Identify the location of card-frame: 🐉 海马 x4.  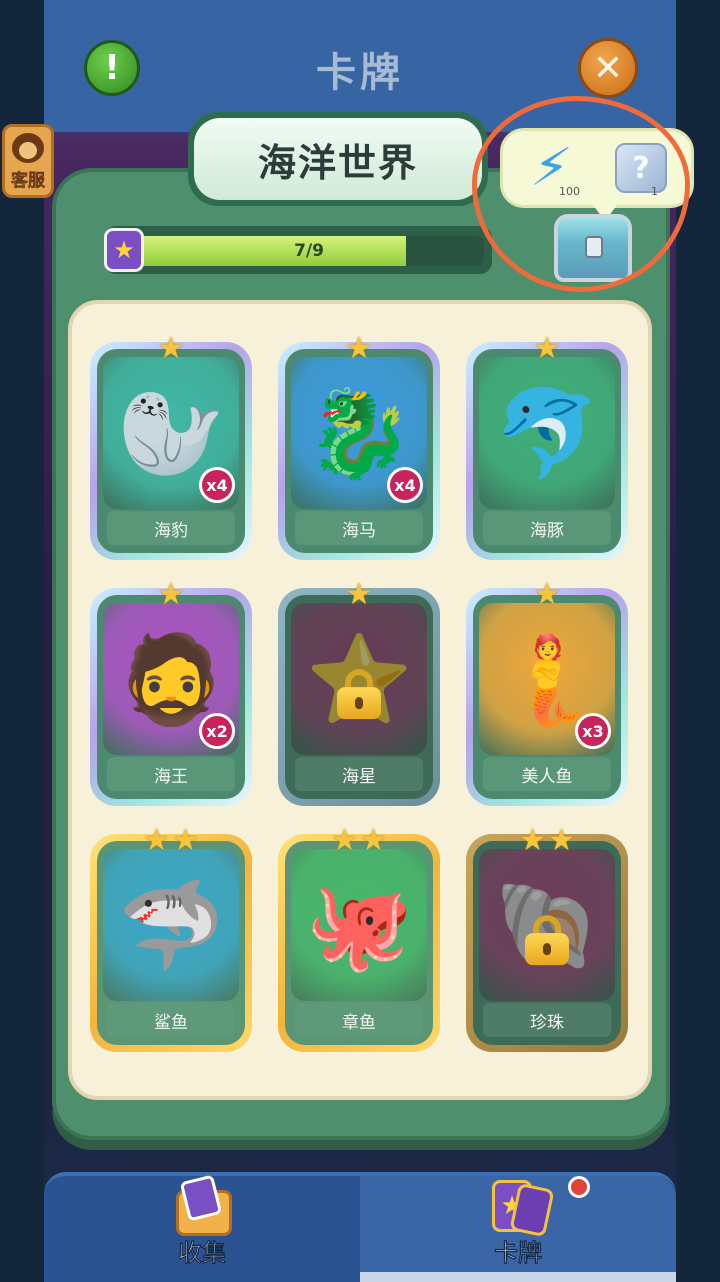
(359, 451).